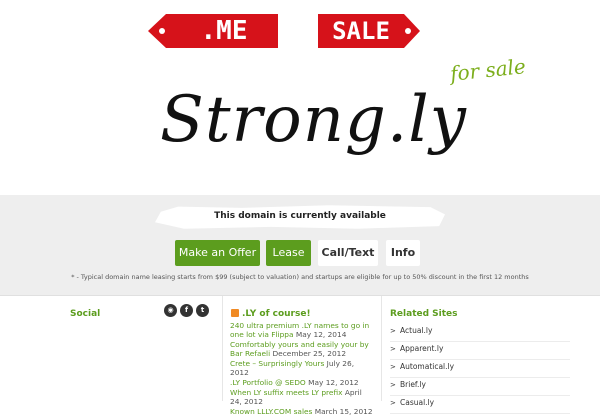 The image size is (600, 417). I want to click on me-tag-label: .ME, so click(224, 31).